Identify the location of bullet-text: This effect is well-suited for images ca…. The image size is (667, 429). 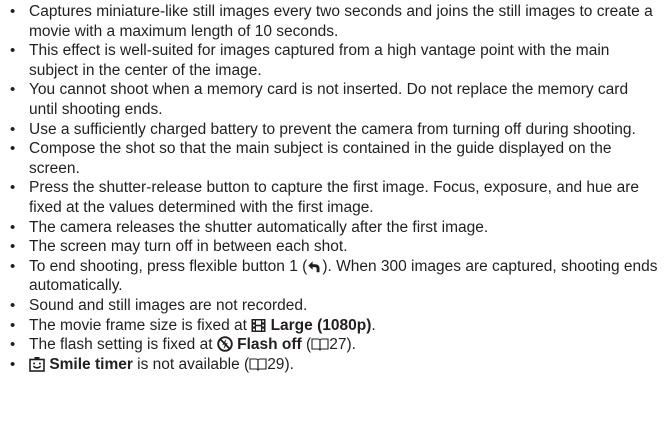
(319, 60).